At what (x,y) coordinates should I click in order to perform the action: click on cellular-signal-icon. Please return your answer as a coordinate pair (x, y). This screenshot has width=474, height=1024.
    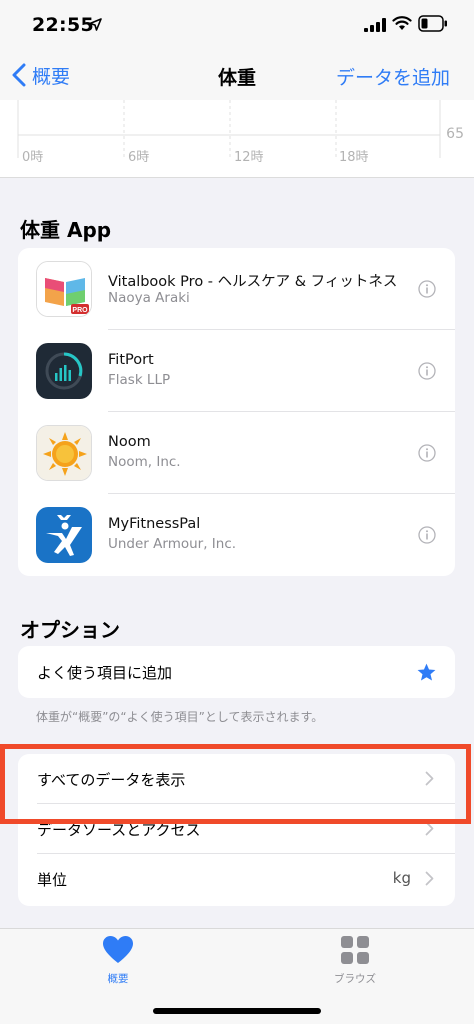
    Looking at the image, I should click on (375, 25).